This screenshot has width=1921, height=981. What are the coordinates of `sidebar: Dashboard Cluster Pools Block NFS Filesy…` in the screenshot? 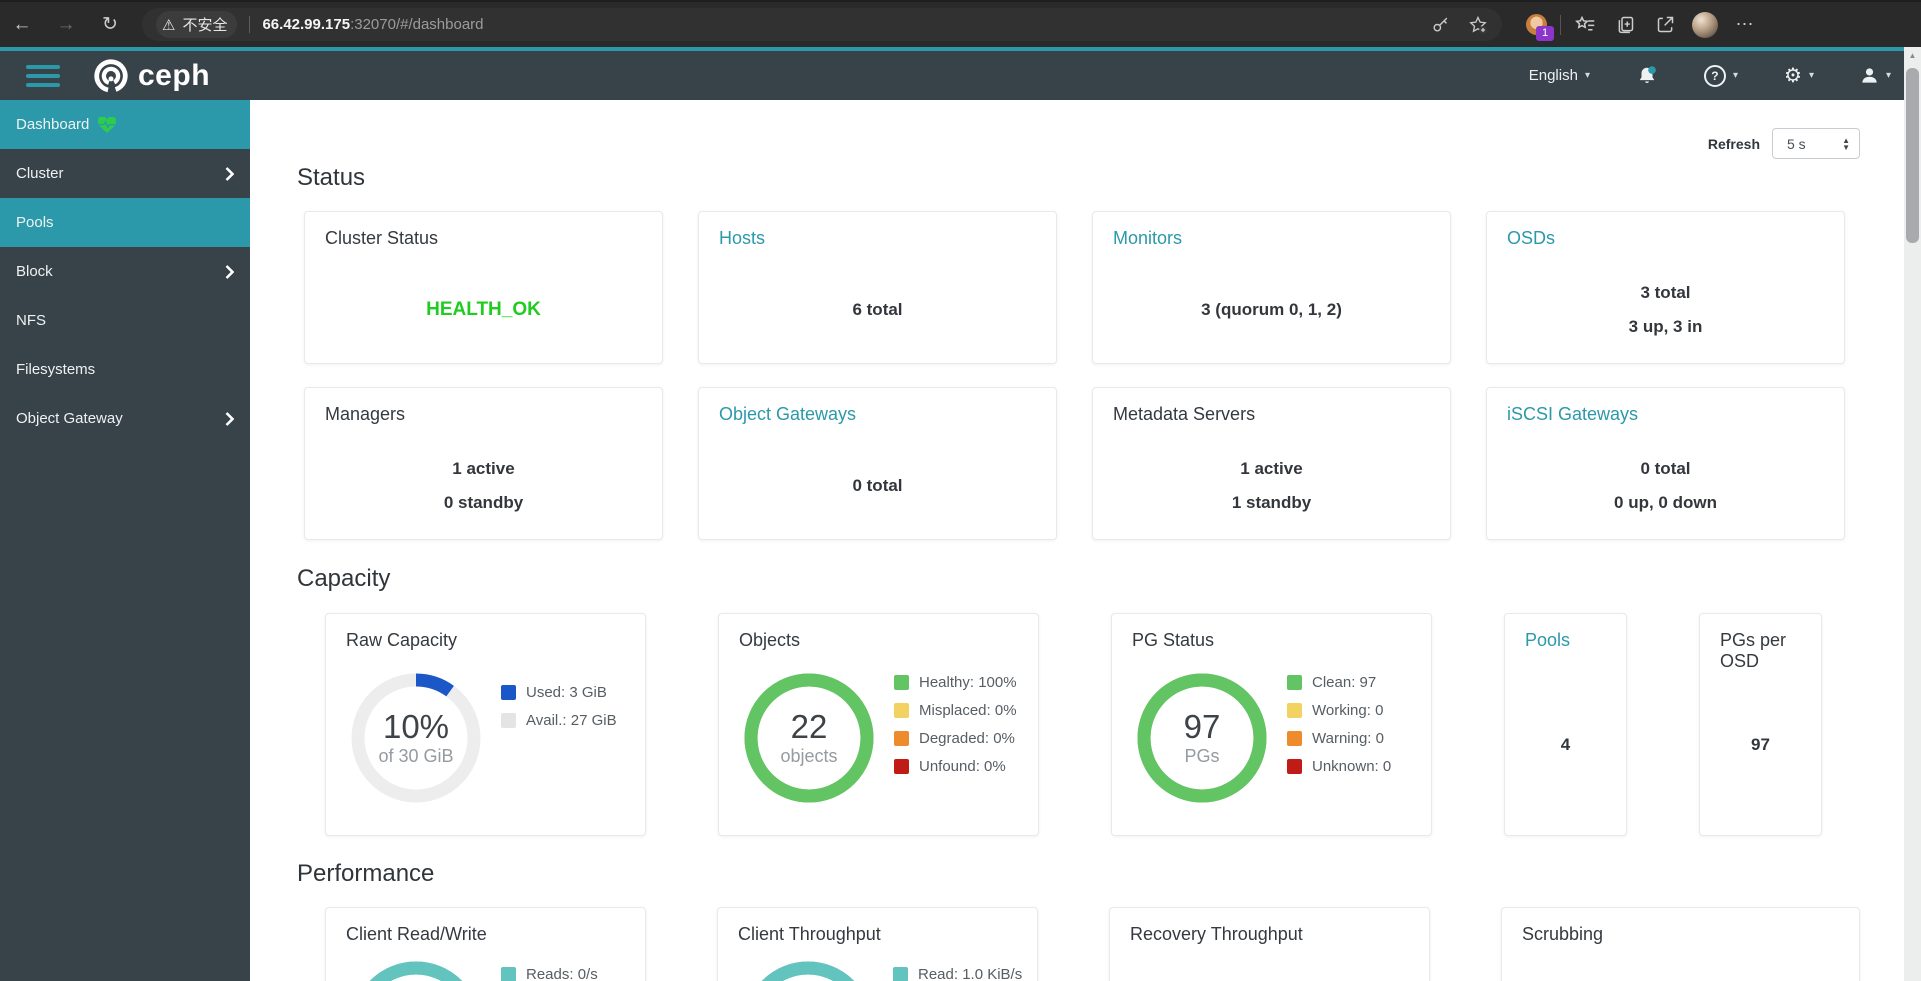 It's located at (125, 540).